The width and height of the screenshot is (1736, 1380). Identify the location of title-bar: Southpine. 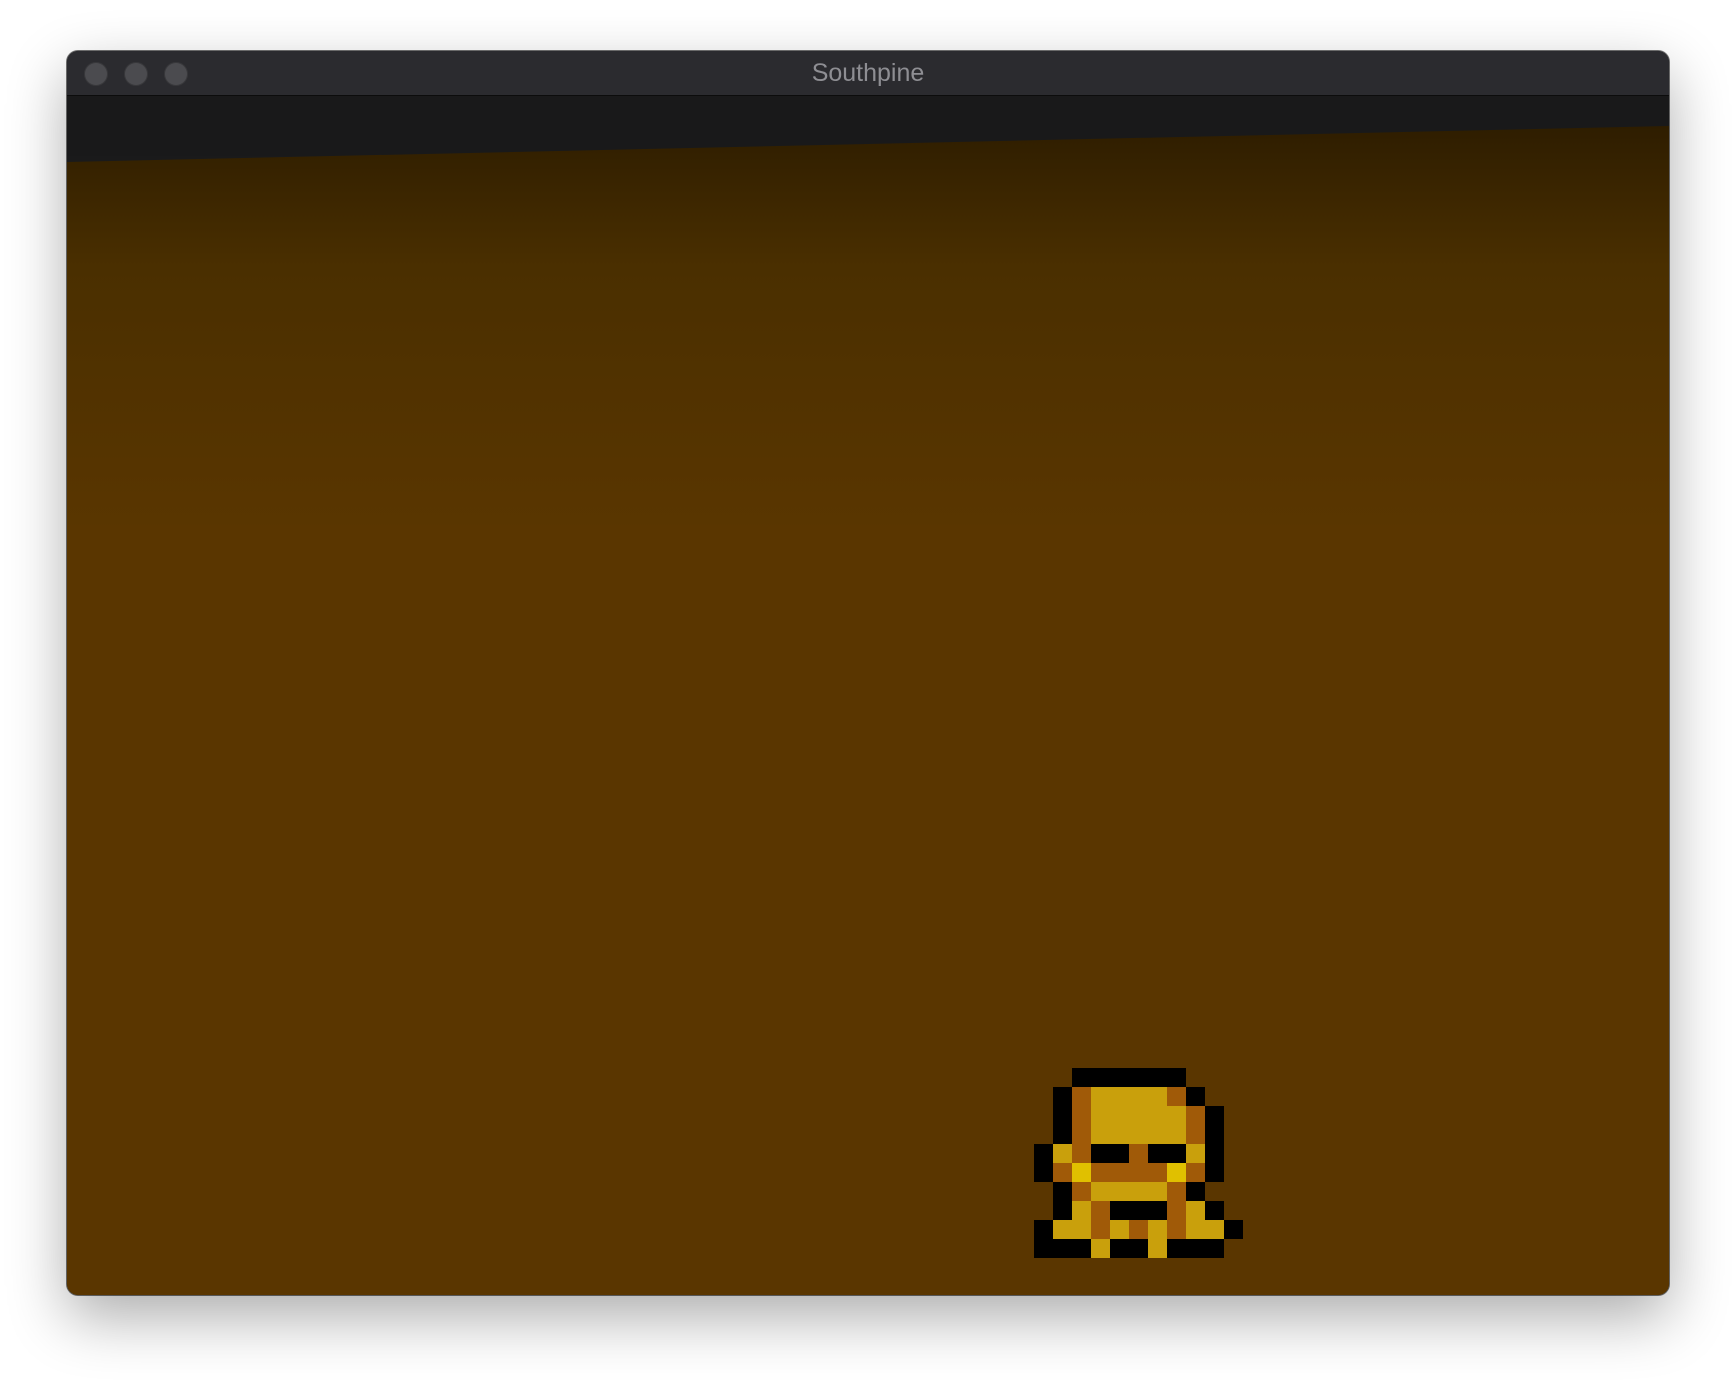
(868, 73).